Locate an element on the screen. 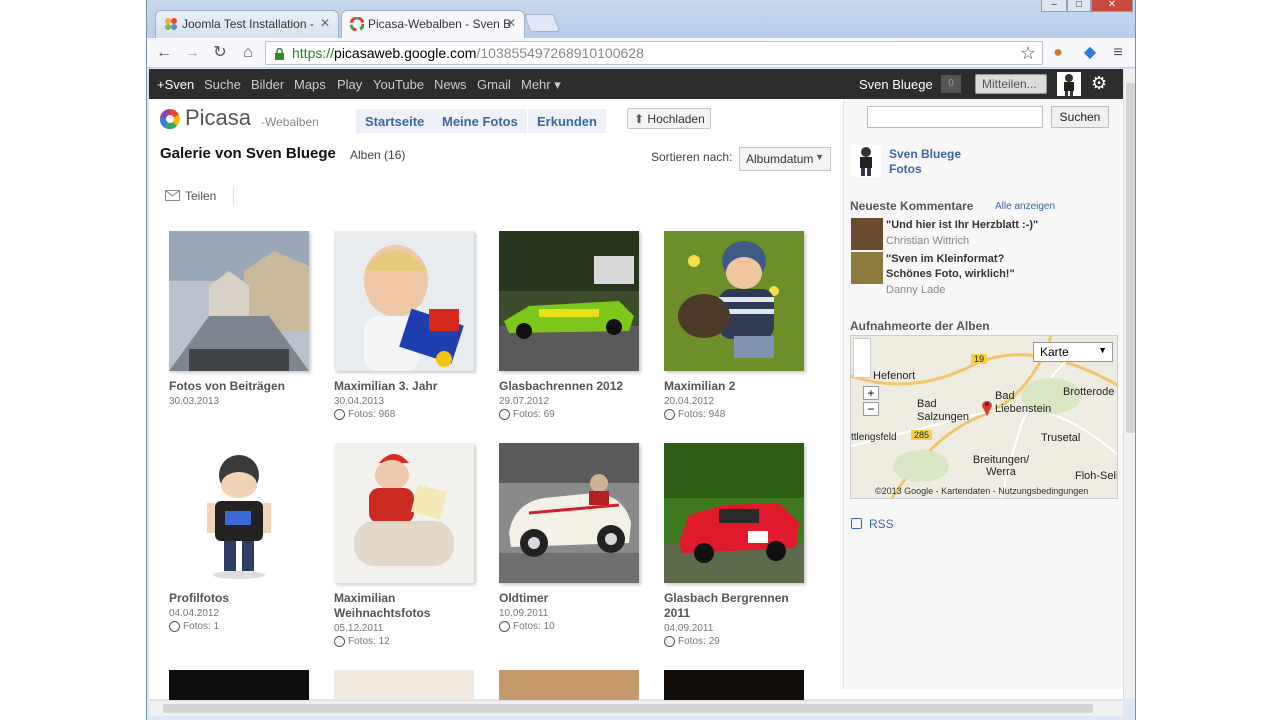  sidebar-user-name: Sven Bluege is located at coordinates (925, 154).